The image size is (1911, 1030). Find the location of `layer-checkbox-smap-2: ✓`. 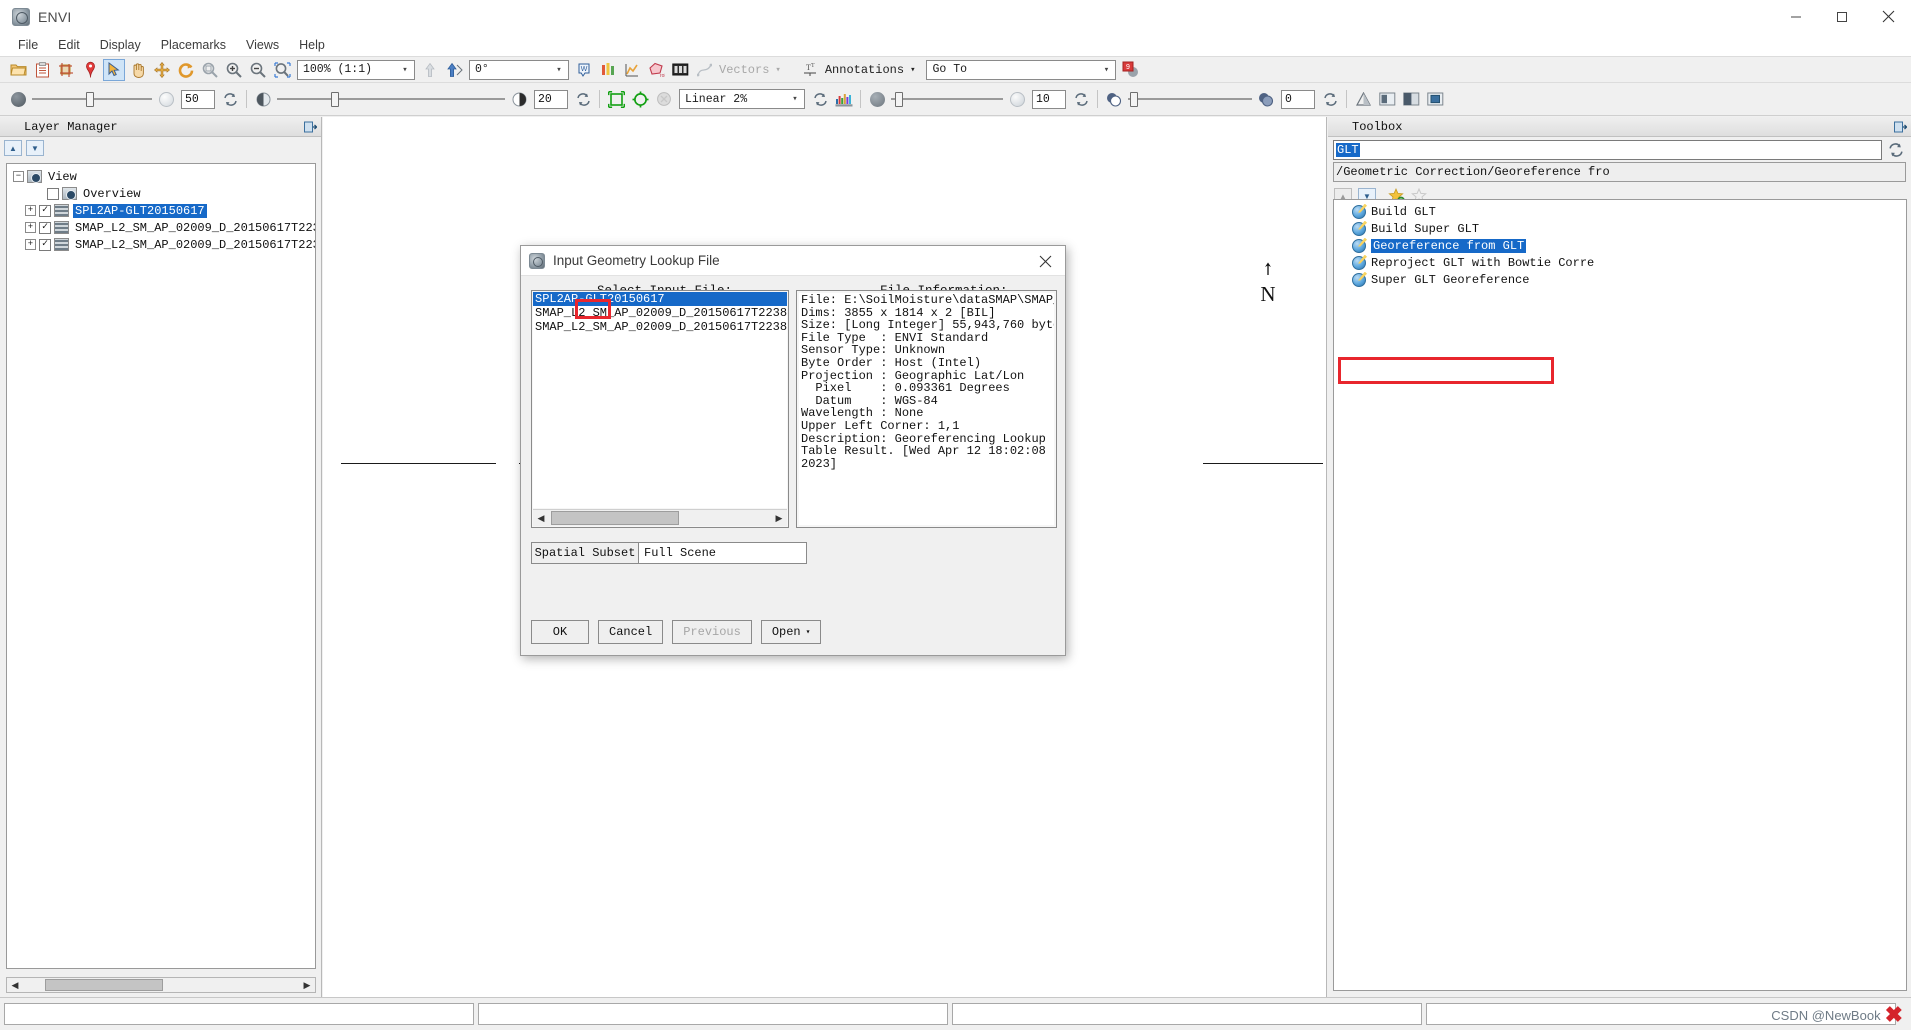

layer-checkbox-smap-2: ✓ is located at coordinates (45, 244).